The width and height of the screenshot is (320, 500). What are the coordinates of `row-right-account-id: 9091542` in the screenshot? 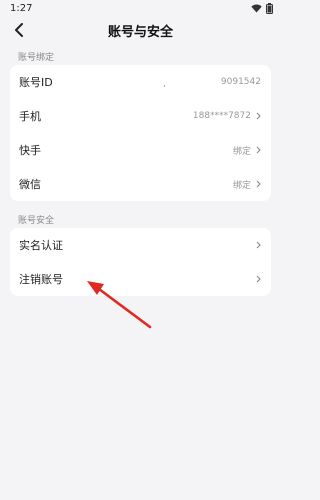 It's located at (241, 82).